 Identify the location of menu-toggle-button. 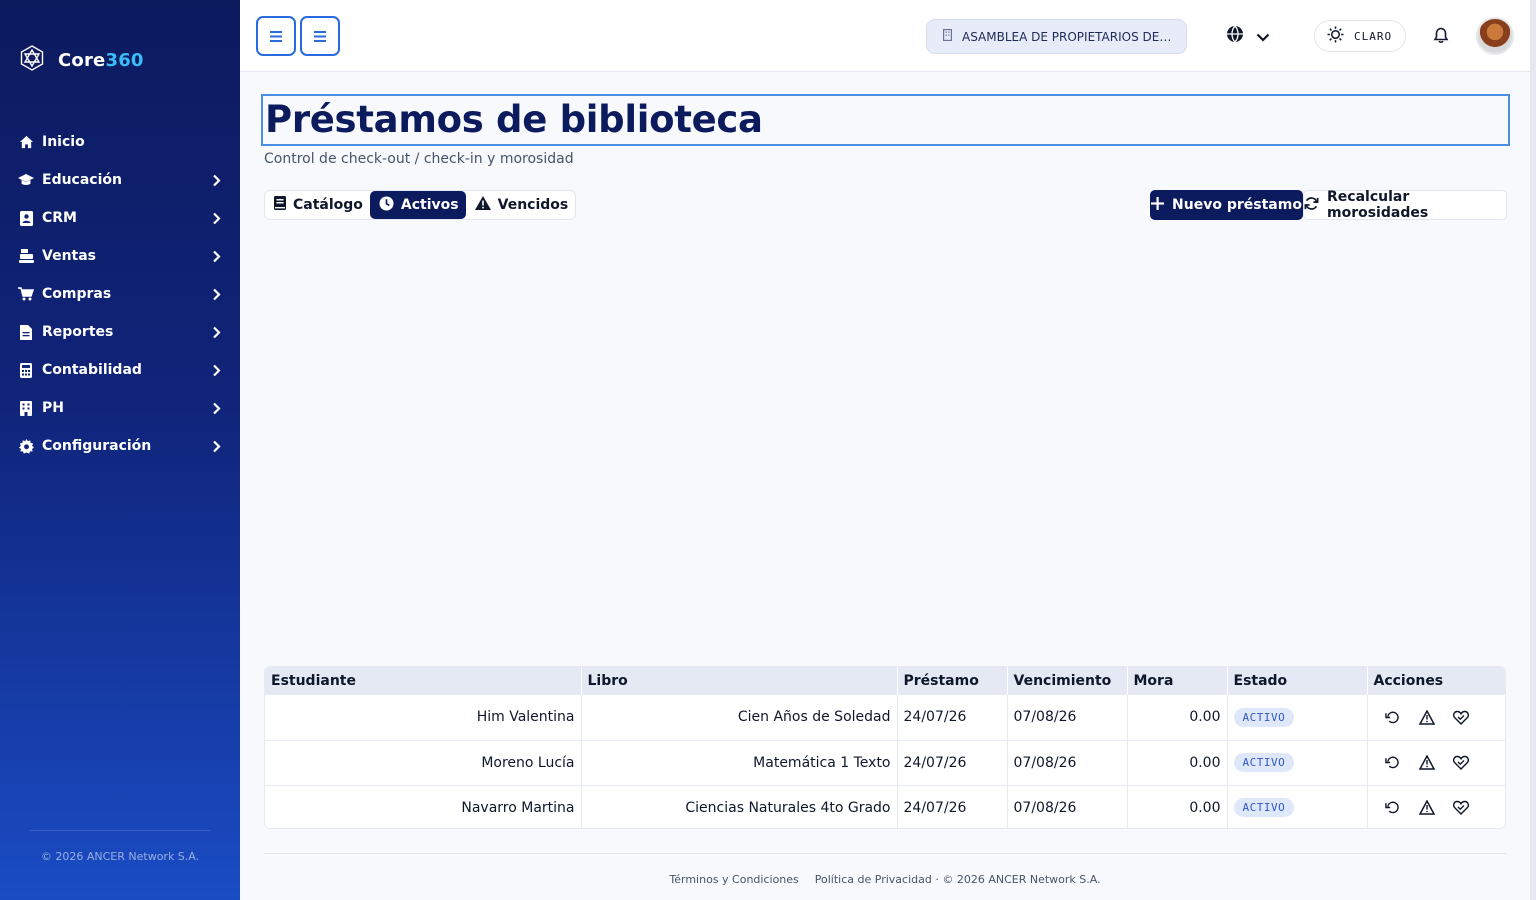
(276, 36).